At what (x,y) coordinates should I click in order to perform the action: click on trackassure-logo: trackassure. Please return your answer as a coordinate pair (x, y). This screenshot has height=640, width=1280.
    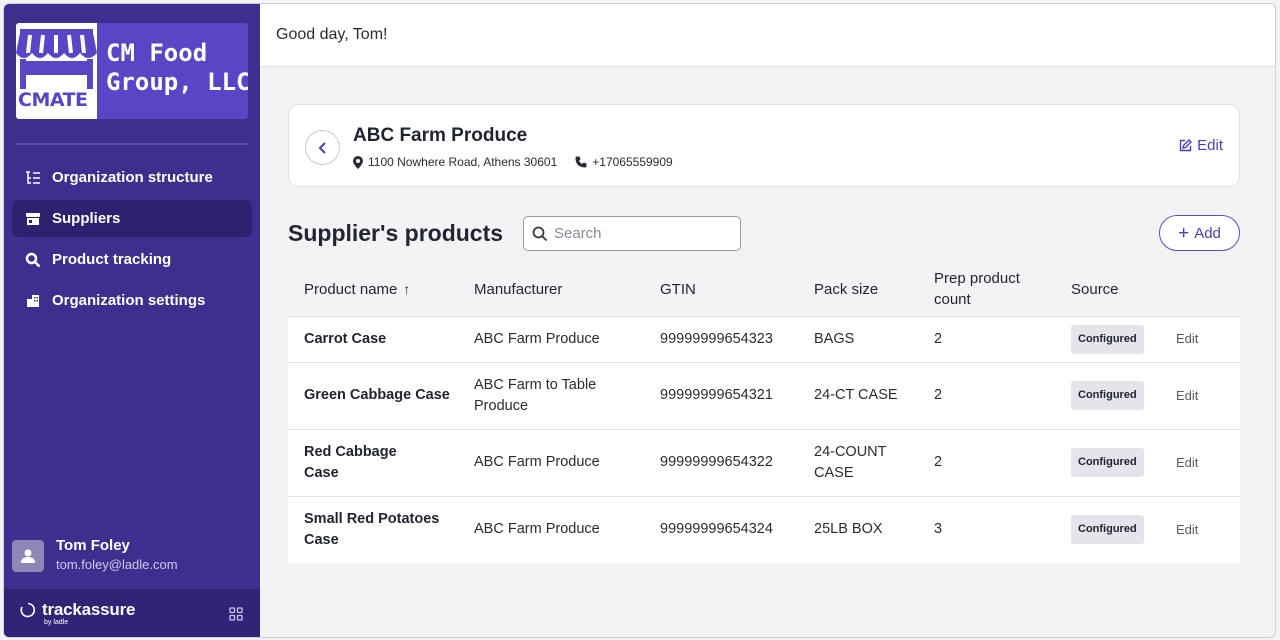
    Looking at the image, I should click on (77, 610).